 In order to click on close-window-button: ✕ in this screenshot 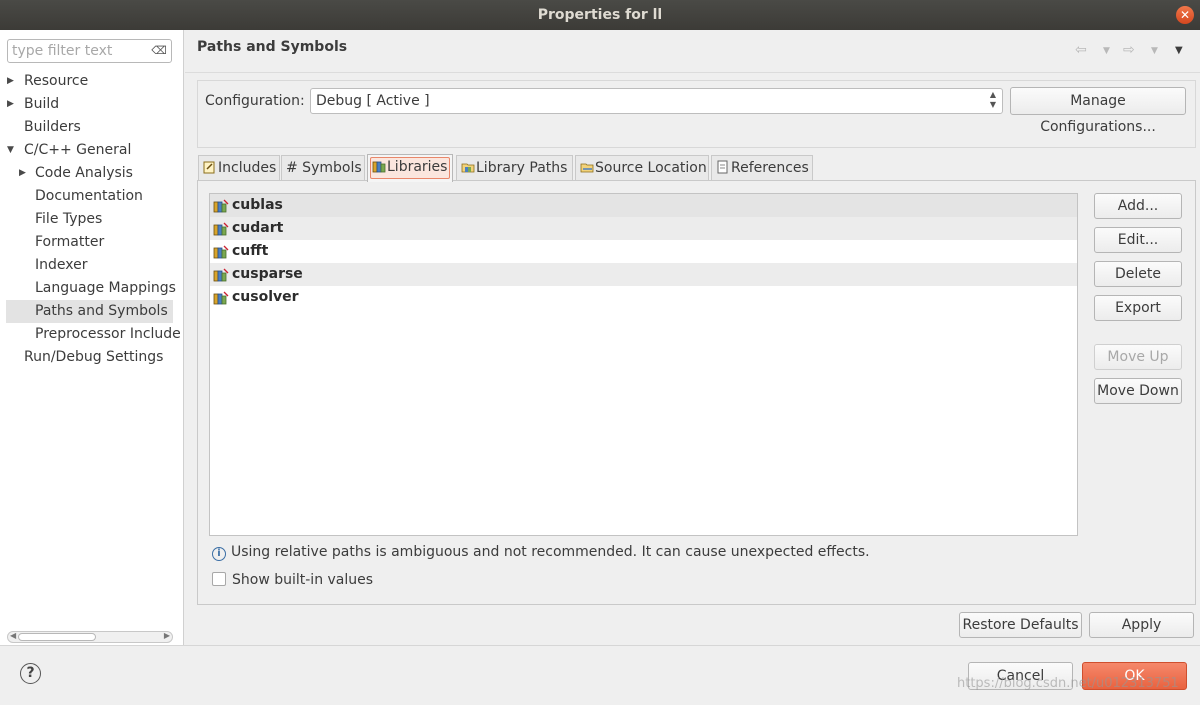, I will do `click(1185, 15)`.